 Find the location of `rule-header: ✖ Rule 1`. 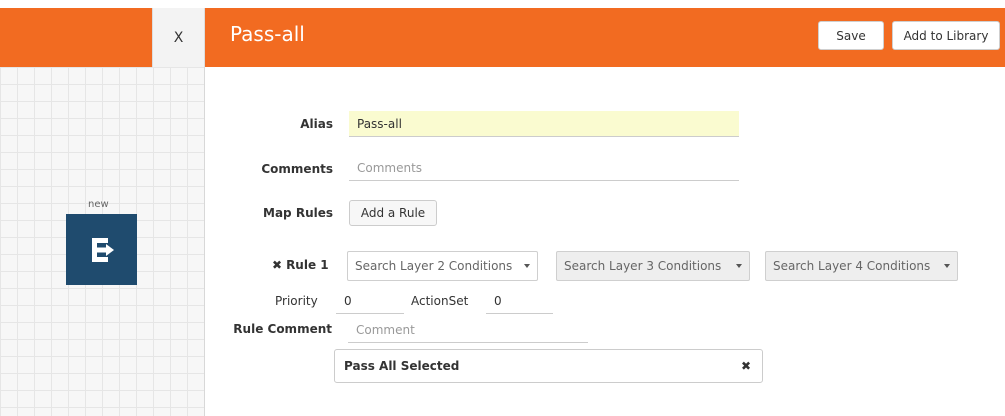

rule-header: ✖ Rule 1 is located at coordinates (300, 265).